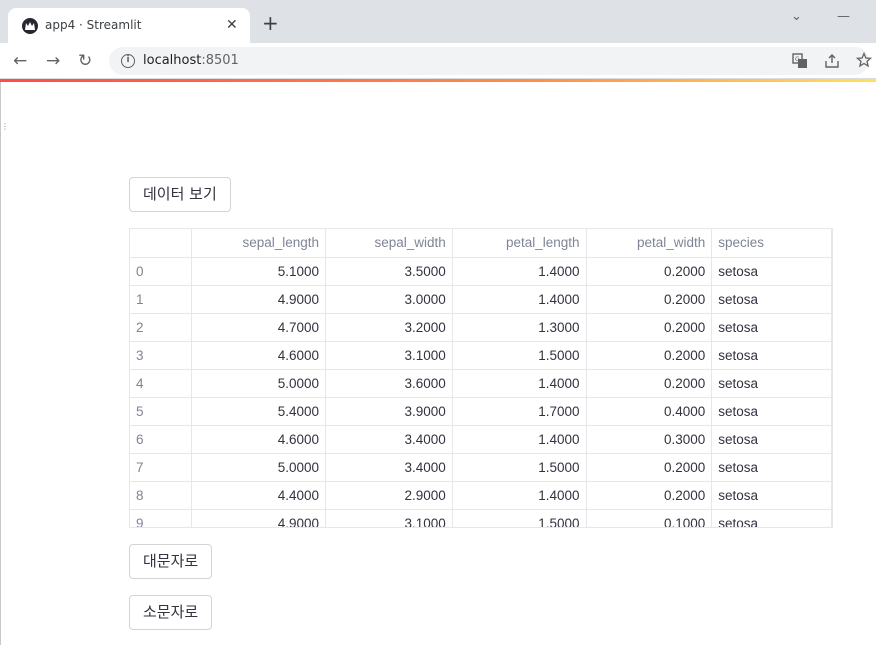  I want to click on table-row: 5 5.4000 3.9000 1.7000 0.4000 setosa, so click(481, 411).